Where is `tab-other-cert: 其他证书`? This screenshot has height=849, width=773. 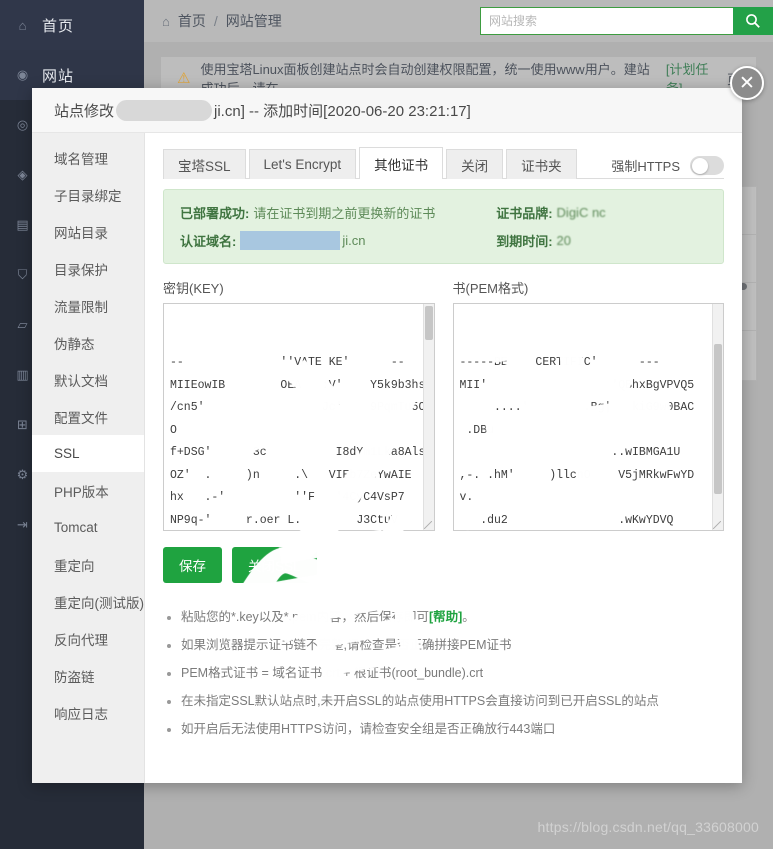 tab-other-cert: 其他证书 is located at coordinates (401, 163).